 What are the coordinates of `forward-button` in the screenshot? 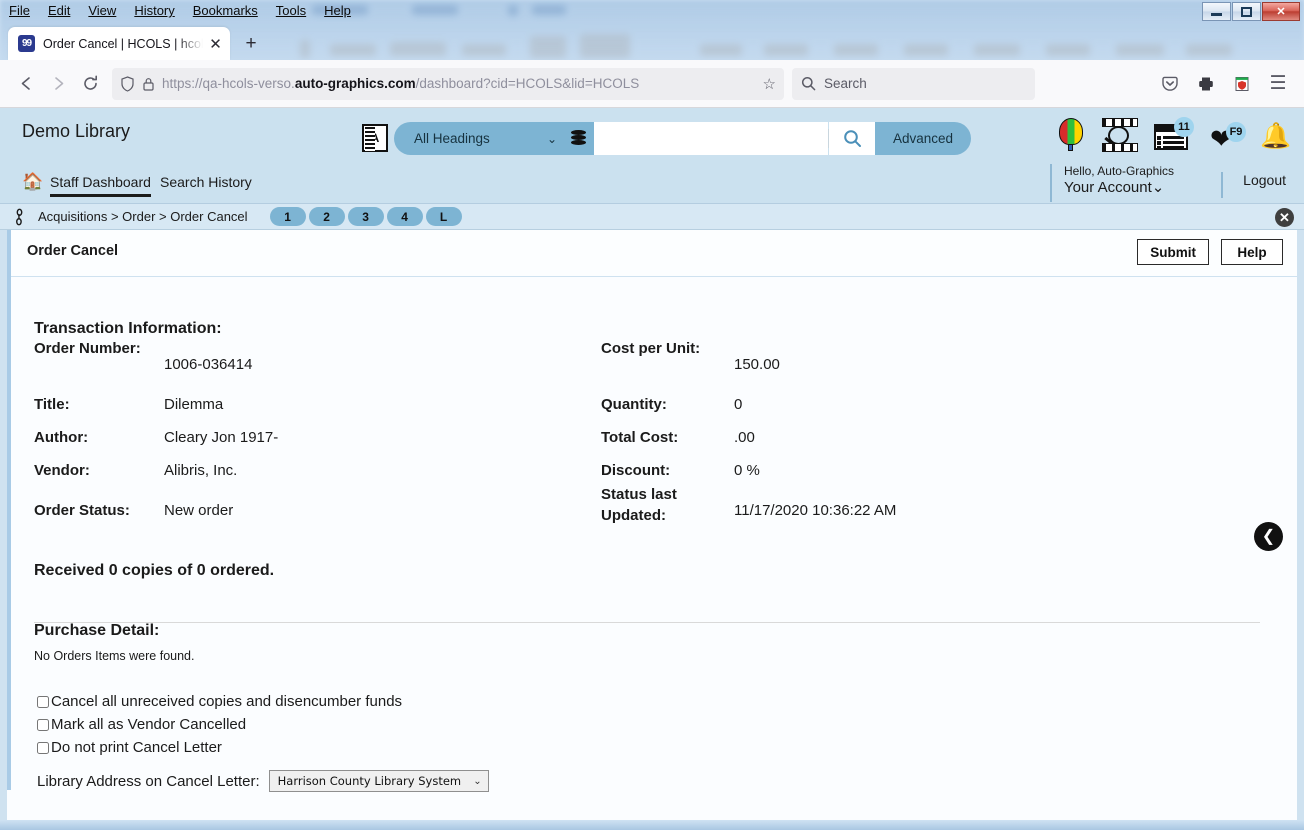 It's located at (58, 84).